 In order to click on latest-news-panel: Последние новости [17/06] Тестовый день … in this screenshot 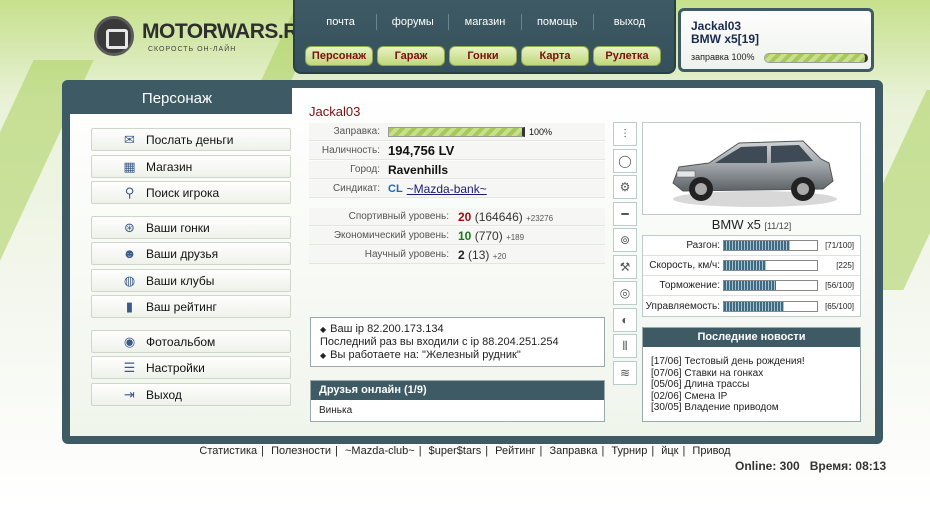, I will do `click(751, 374)`.